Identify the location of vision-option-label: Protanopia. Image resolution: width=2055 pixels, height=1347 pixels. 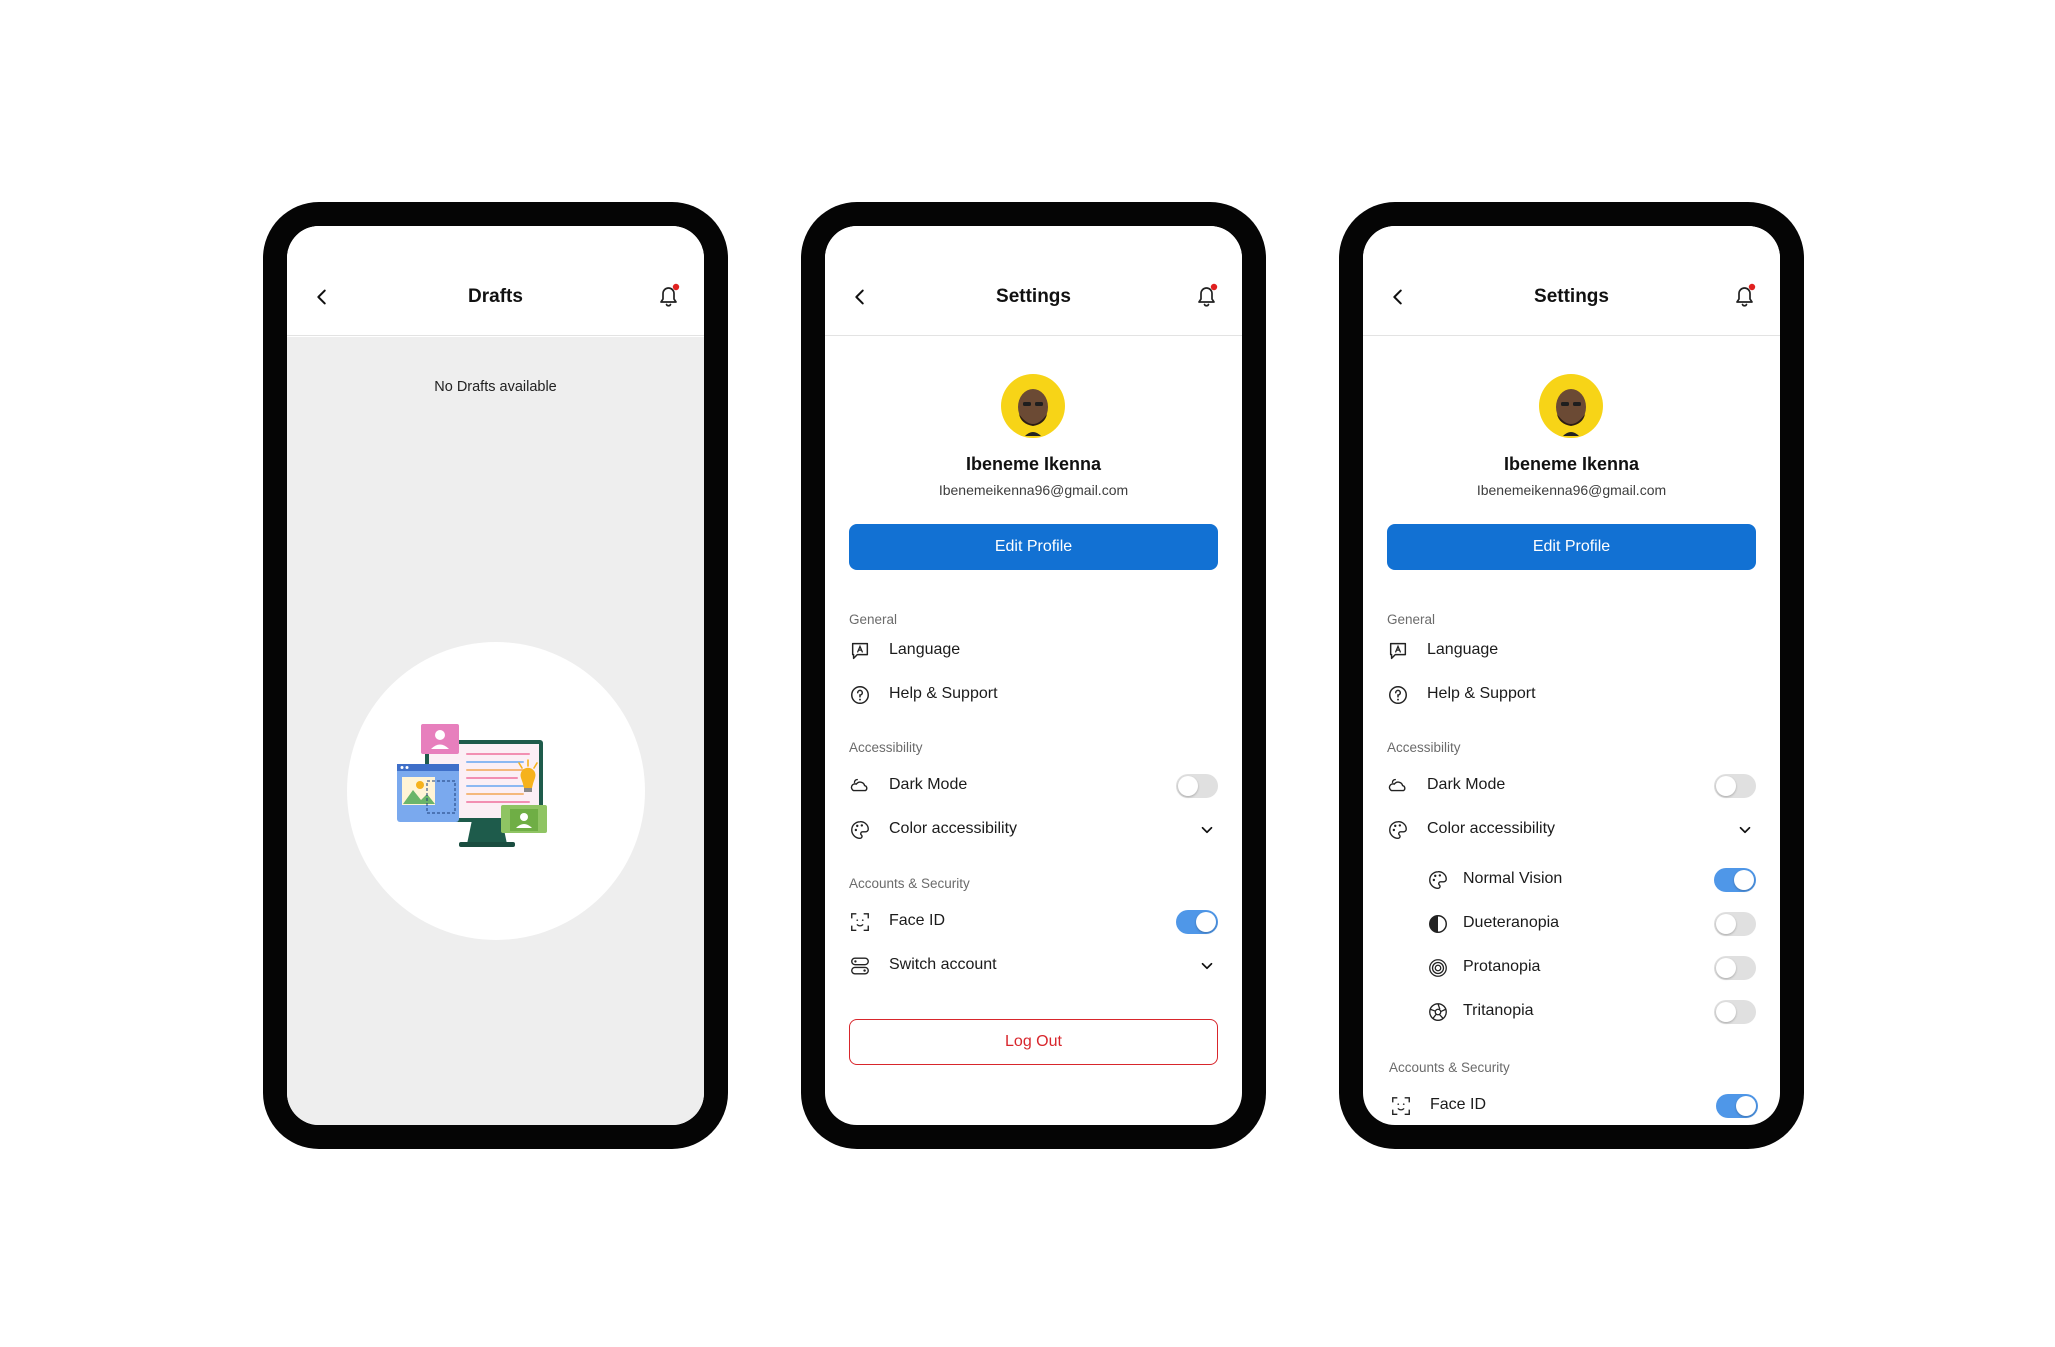
(1502, 966).